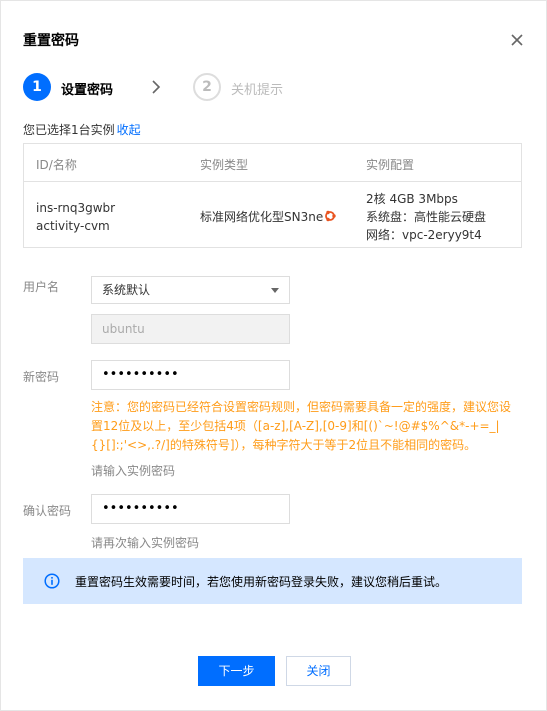 The width and height of the screenshot is (547, 711). I want to click on info-notice: 重置密码生效需要时间，若您使用新密码登录失败，建议您稍后重试。, so click(272, 581).